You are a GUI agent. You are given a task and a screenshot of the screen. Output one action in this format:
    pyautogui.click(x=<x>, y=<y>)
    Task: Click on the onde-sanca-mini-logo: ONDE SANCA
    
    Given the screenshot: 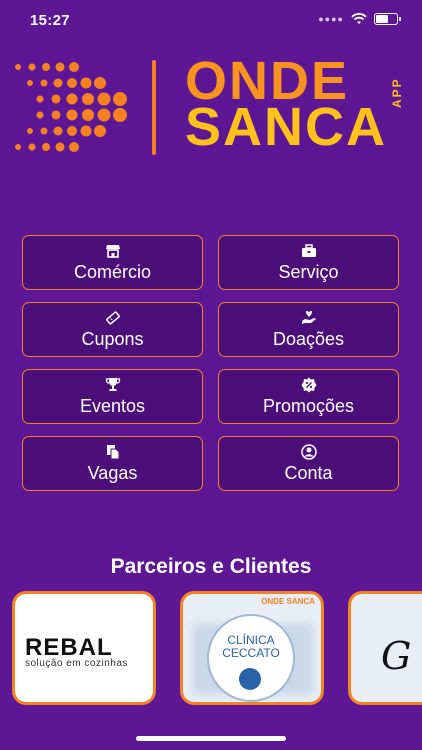 What is the action you would take?
    pyautogui.click(x=288, y=601)
    